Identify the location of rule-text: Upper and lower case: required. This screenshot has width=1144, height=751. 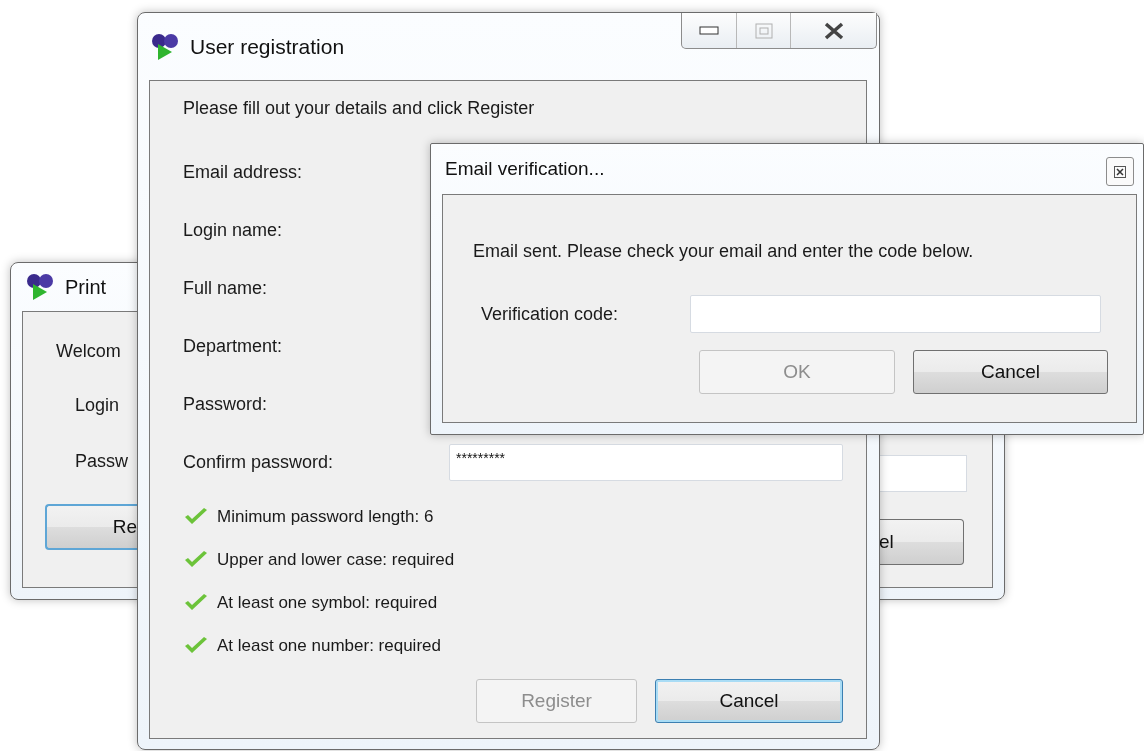
(336, 559).